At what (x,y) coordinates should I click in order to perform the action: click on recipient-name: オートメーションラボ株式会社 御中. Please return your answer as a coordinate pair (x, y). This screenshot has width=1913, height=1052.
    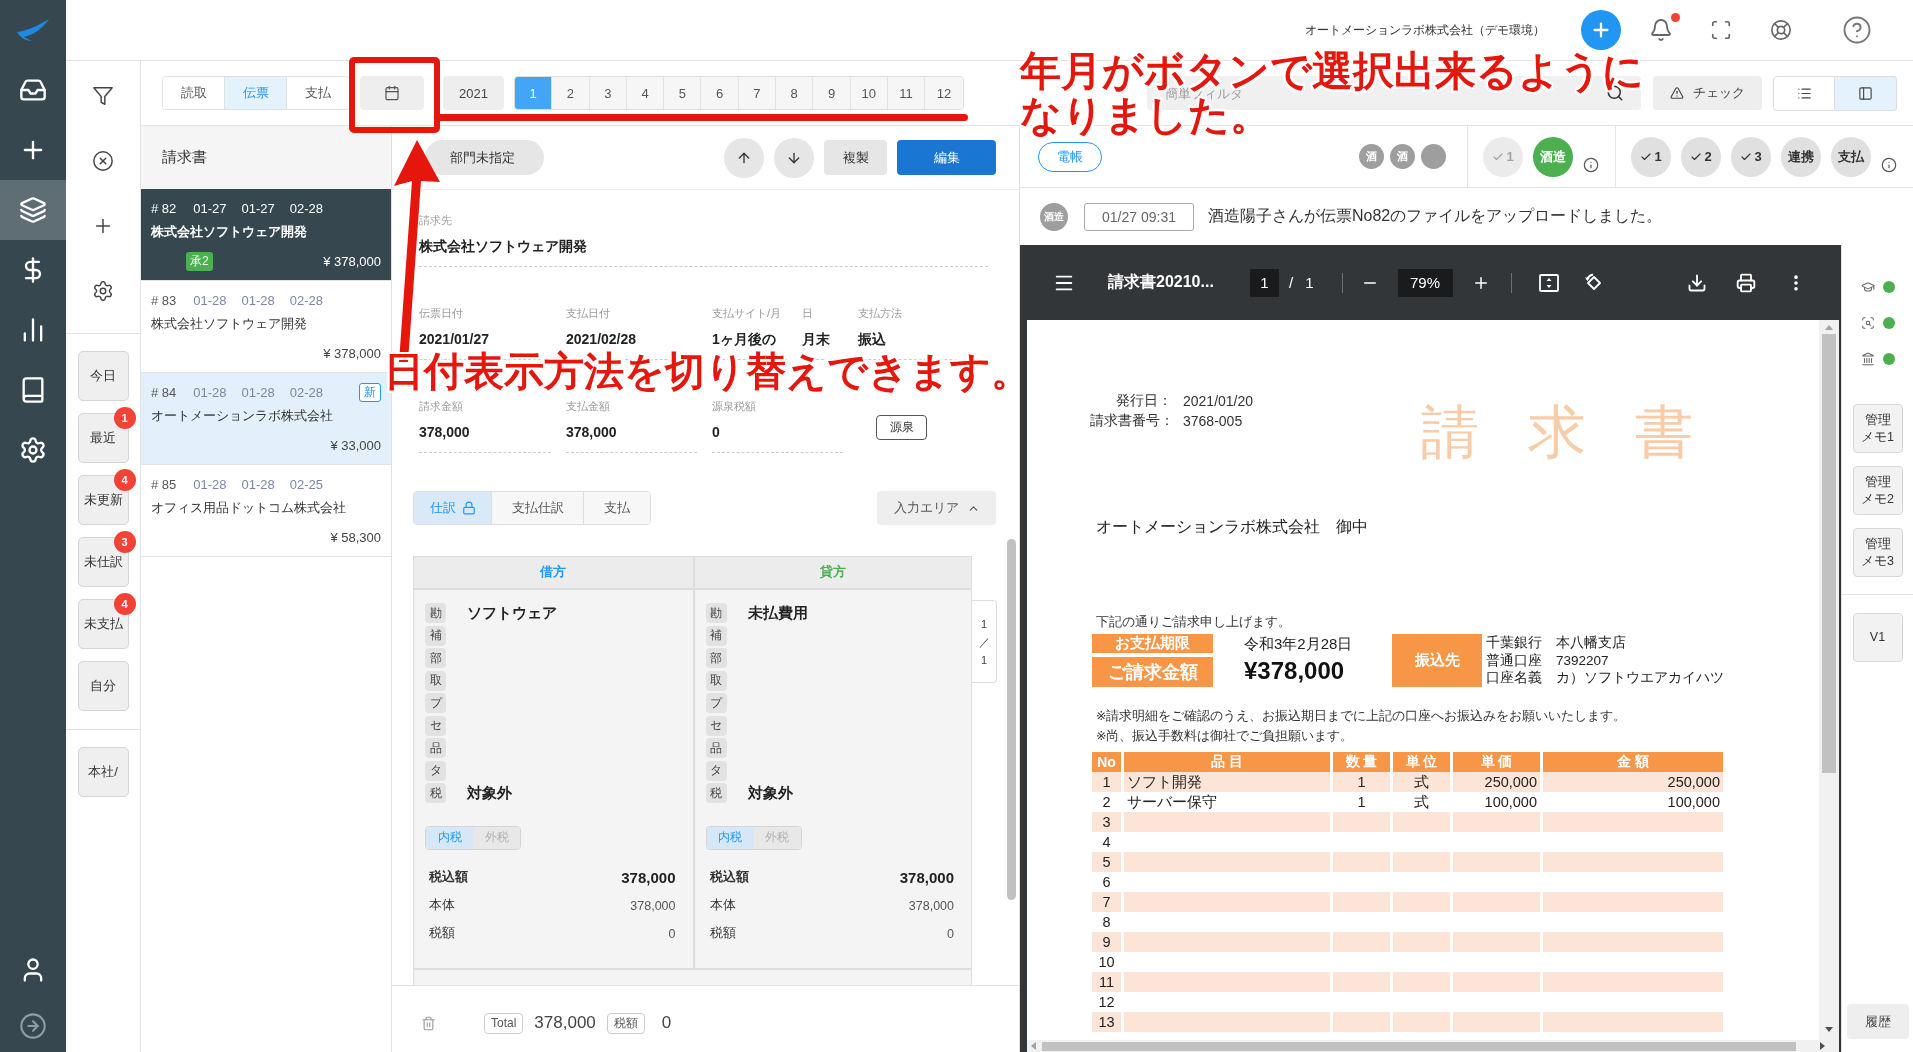
    Looking at the image, I should click on (1232, 527).